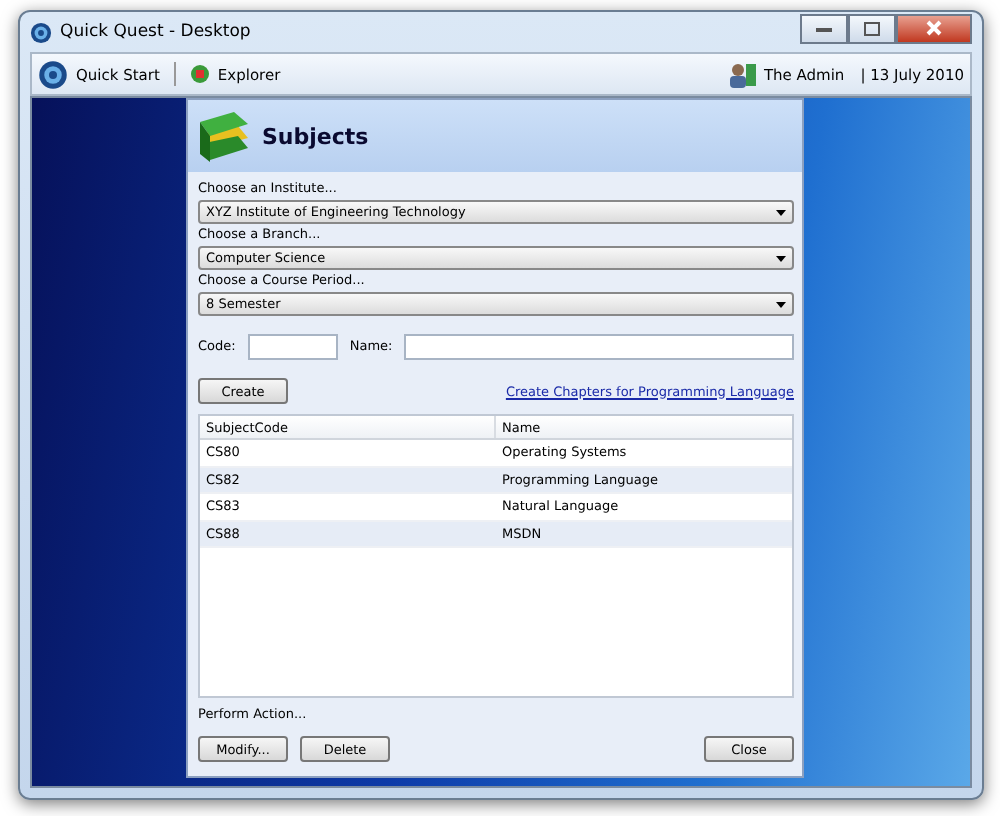 The image size is (1000, 816). What do you see at coordinates (741, 74) in the screenshot?
I see `user-icon` at bounding box center [741, 74].